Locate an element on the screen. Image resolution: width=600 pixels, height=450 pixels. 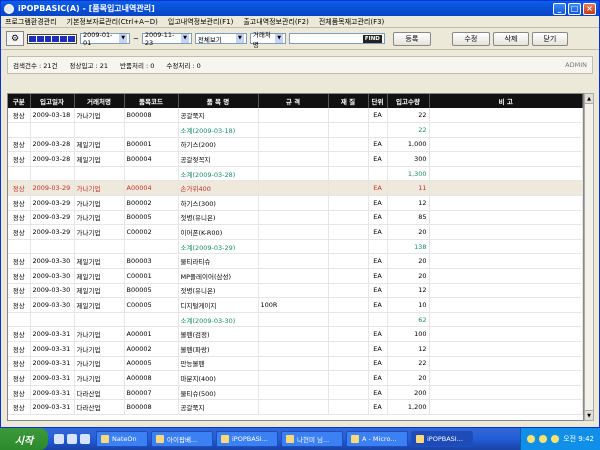
table-row: 정상 2009-03-18 가나기업 B00008 공갈쭉지 EA 22 is located at coordinates (295, 116).